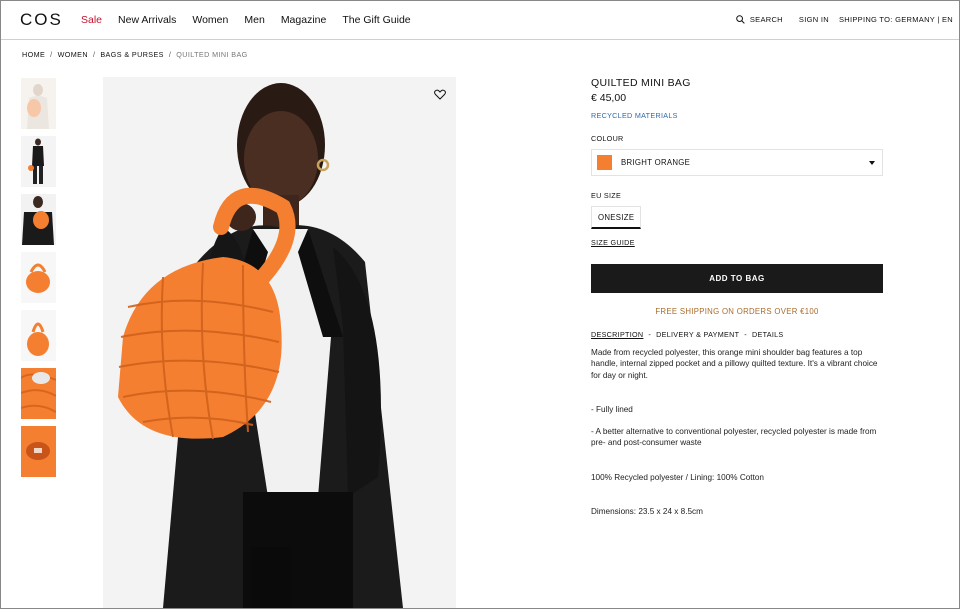  I want to click on nav-item-new-arrivals: New Arrivals, so click(147, 20).